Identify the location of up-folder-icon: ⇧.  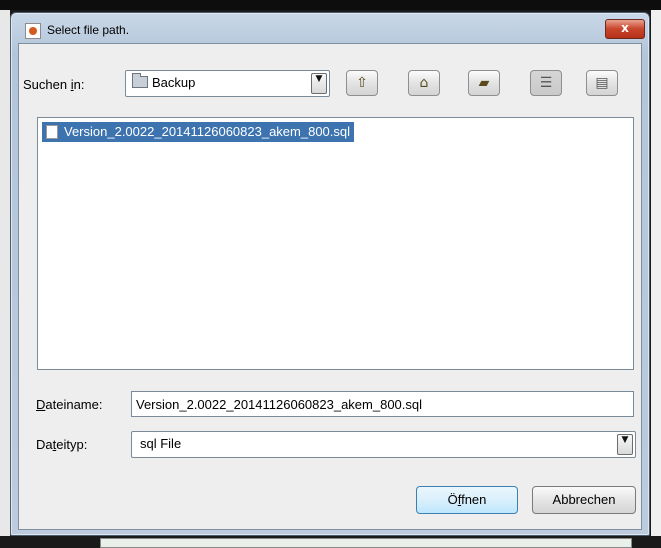
(362, 83).